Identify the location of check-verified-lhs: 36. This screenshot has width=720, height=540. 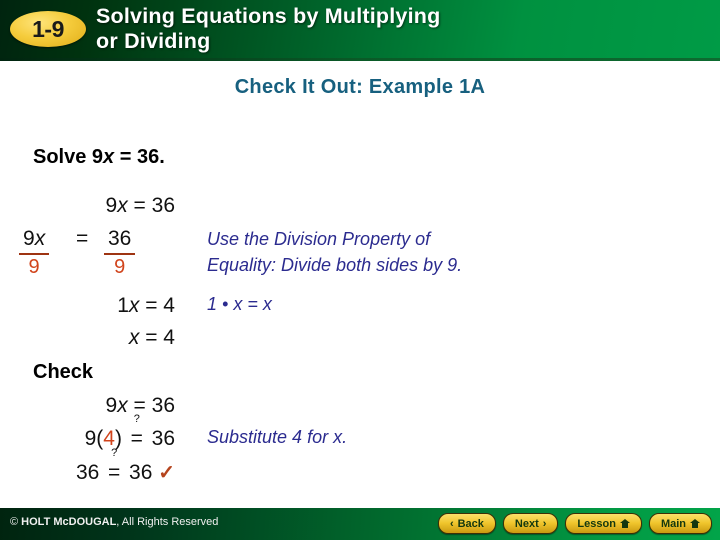
(87, 472).